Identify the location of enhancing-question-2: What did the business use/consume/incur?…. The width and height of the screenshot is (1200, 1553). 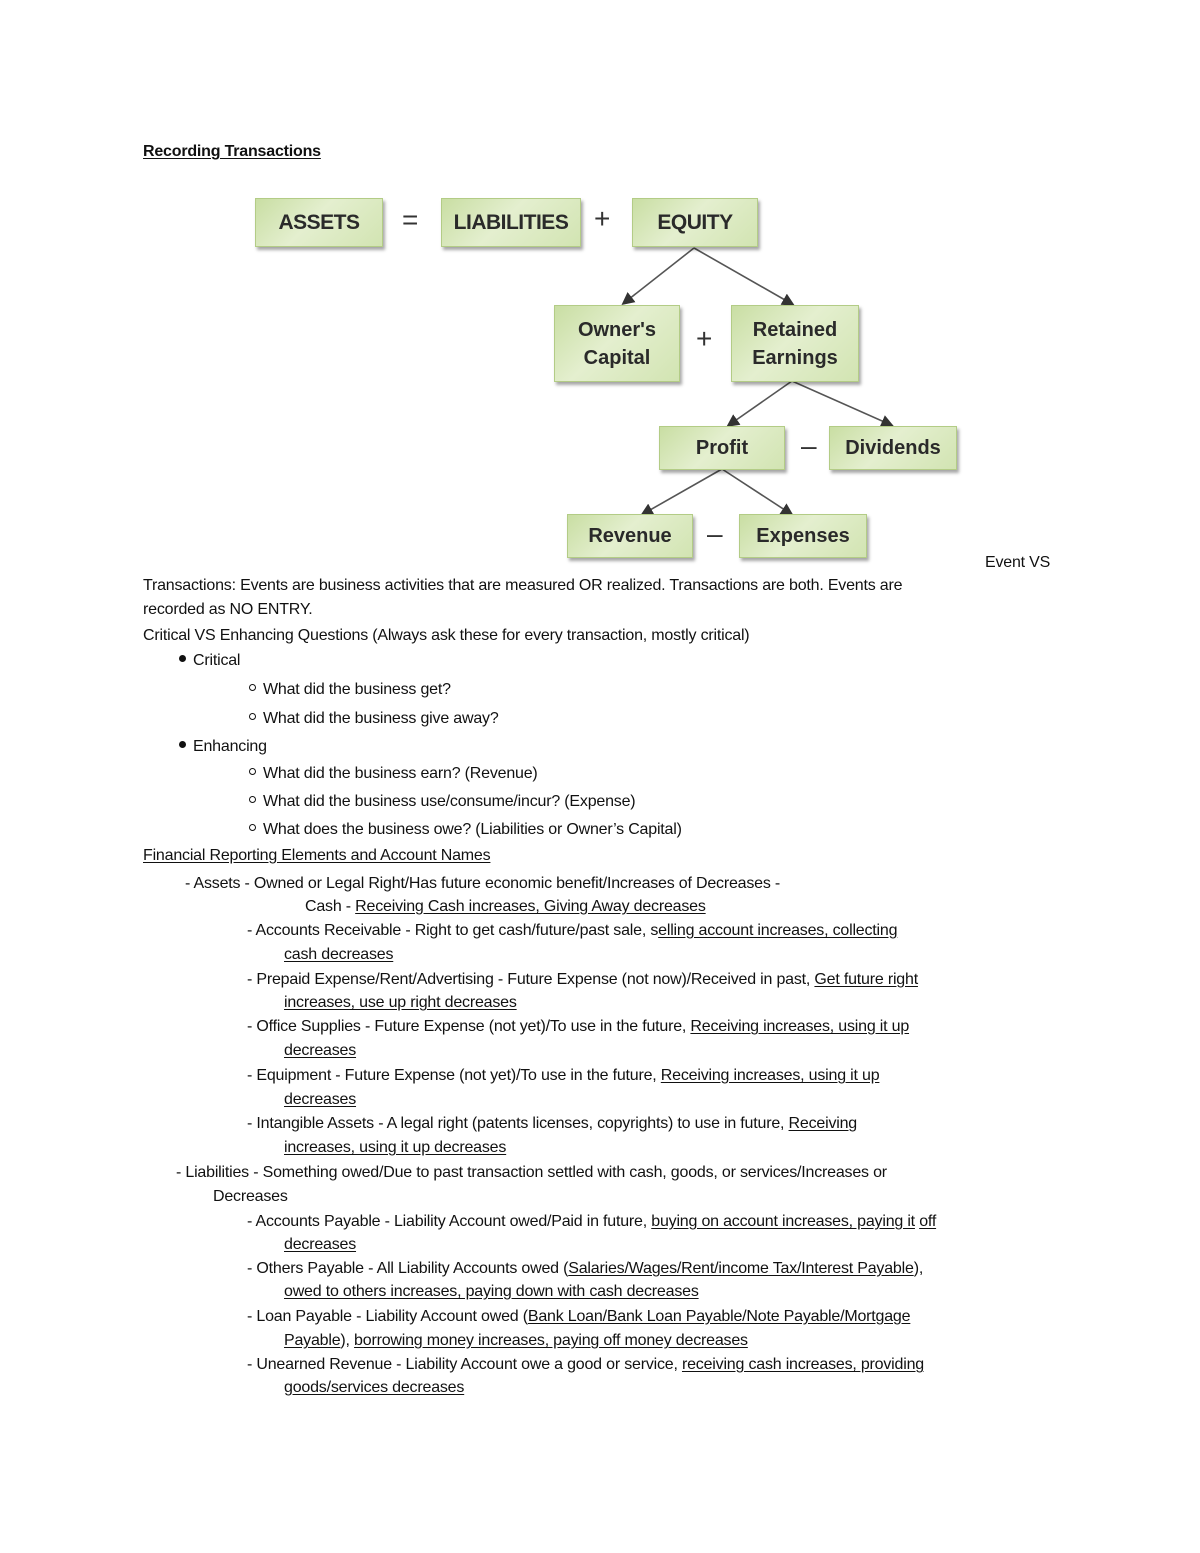
(442, 802).